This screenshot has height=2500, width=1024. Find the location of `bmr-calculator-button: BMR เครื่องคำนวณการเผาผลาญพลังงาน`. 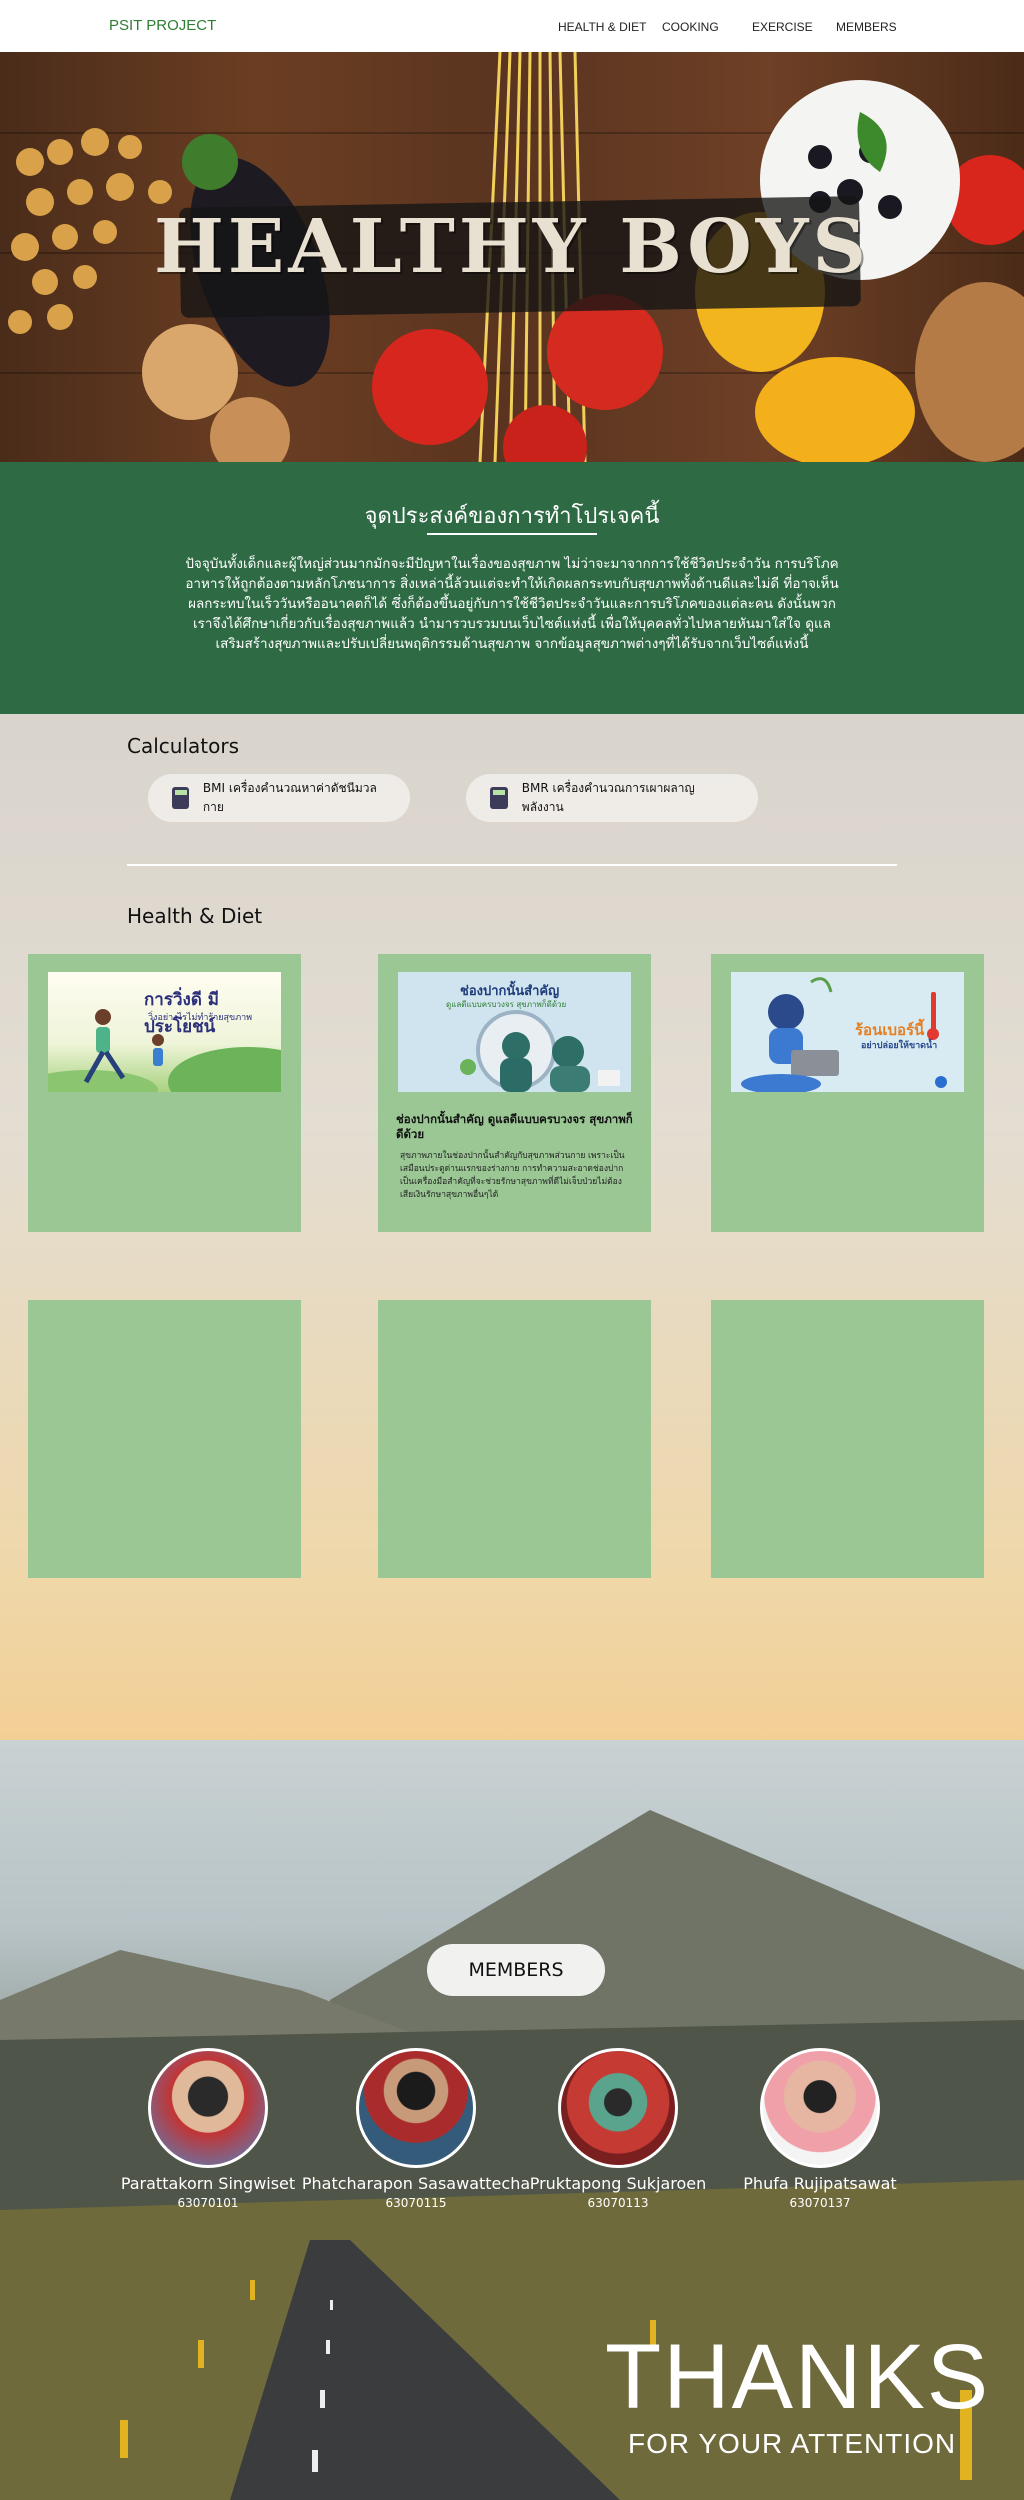

bmr-calculator-button: BMR เครื่องคำนวณการเผาผลาญพลังงาน is located at coordinates (612, 798).